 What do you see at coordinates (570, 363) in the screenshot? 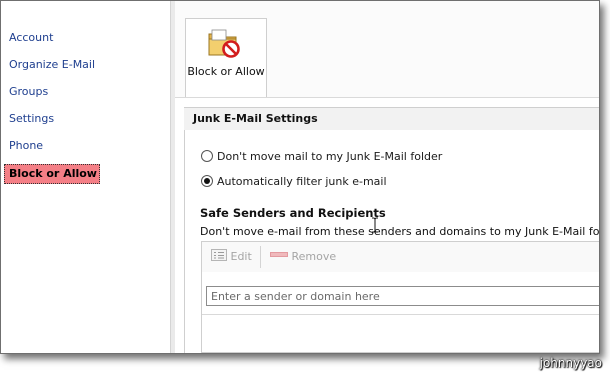
I see `watermark: johnnyyao` at bounding box center [570, 363].